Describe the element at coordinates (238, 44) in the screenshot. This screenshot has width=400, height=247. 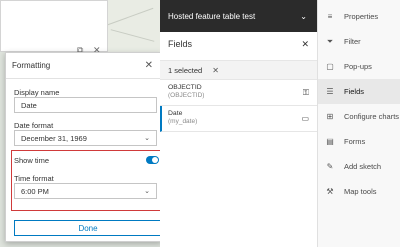
I see `fields-header: Fields ✕` at that location.